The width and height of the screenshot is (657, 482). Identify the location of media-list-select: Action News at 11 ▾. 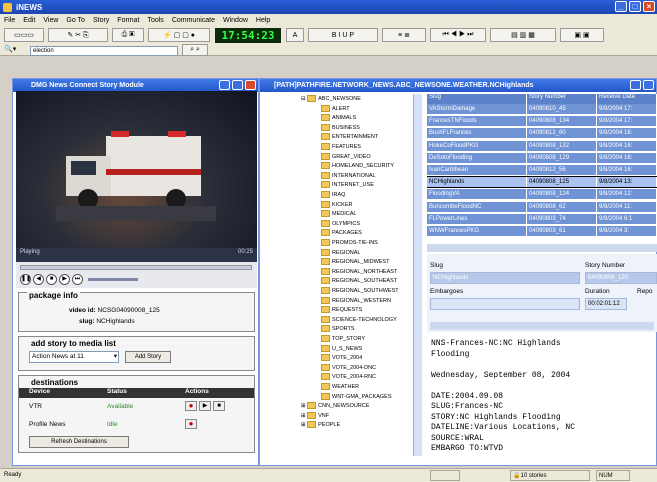
(74, 357).